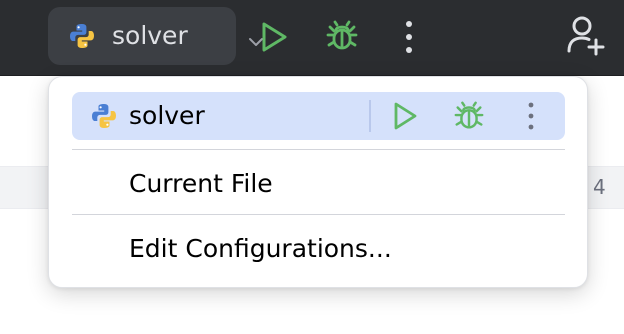 This screenshot has height=334, width=624. I want to click on popup-item-solver: solver, so click(318, 116).